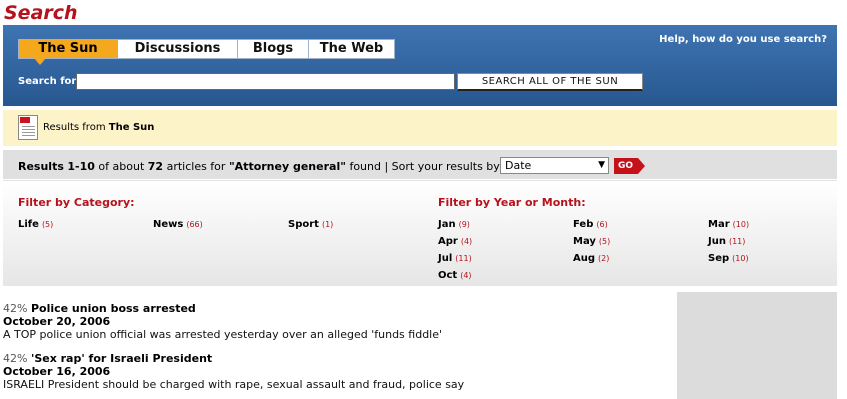 This screenshot has width=847, height=399. I want to click on category-count: (66), so click(194, 224).